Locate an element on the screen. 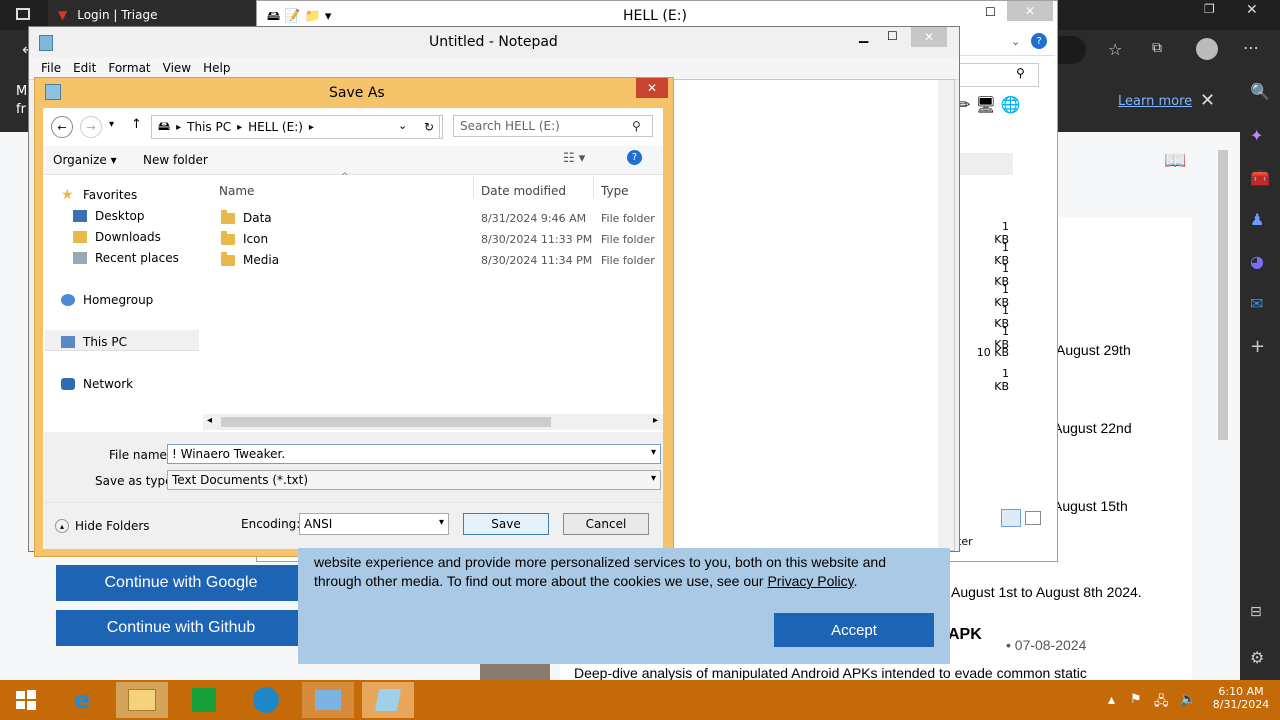 The height and width of the screenshot is (720, 1280). breadcrumb-item: HELL (E:) is located at coordinates (275, 127).